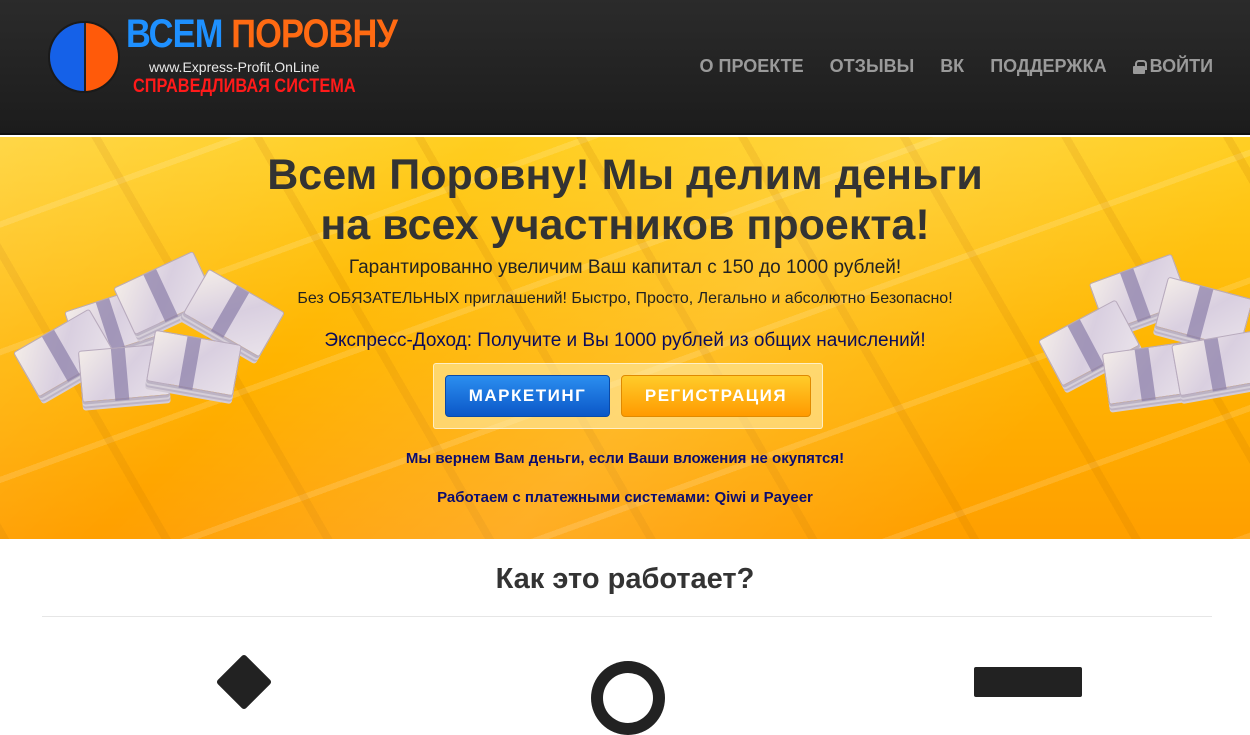  Describe the element at coordinates (1028, 682) in the screenshot. I see `monitor-icon` at that location.